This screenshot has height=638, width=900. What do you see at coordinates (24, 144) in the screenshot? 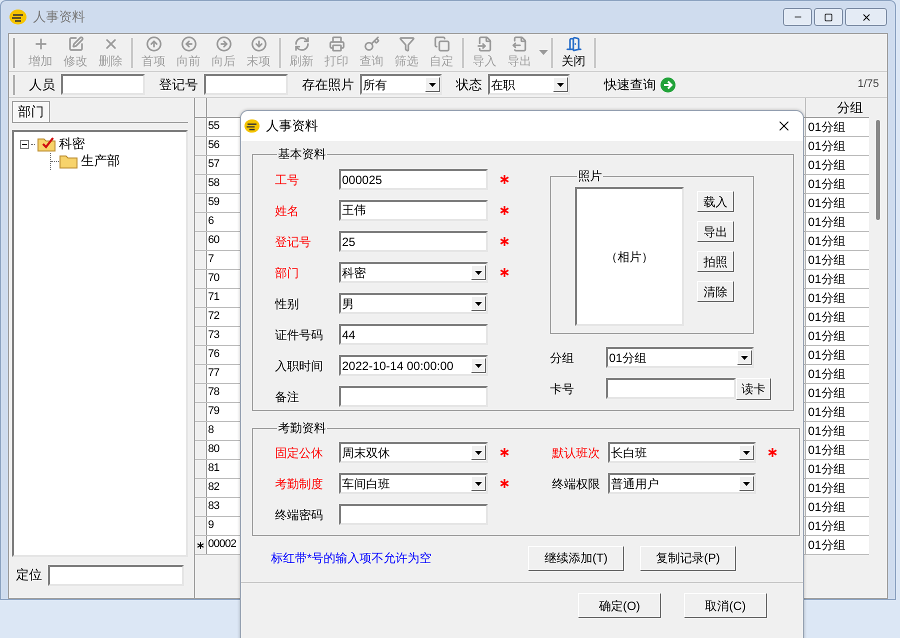
I see `collapse-icon` at bounding box center [24, 144].